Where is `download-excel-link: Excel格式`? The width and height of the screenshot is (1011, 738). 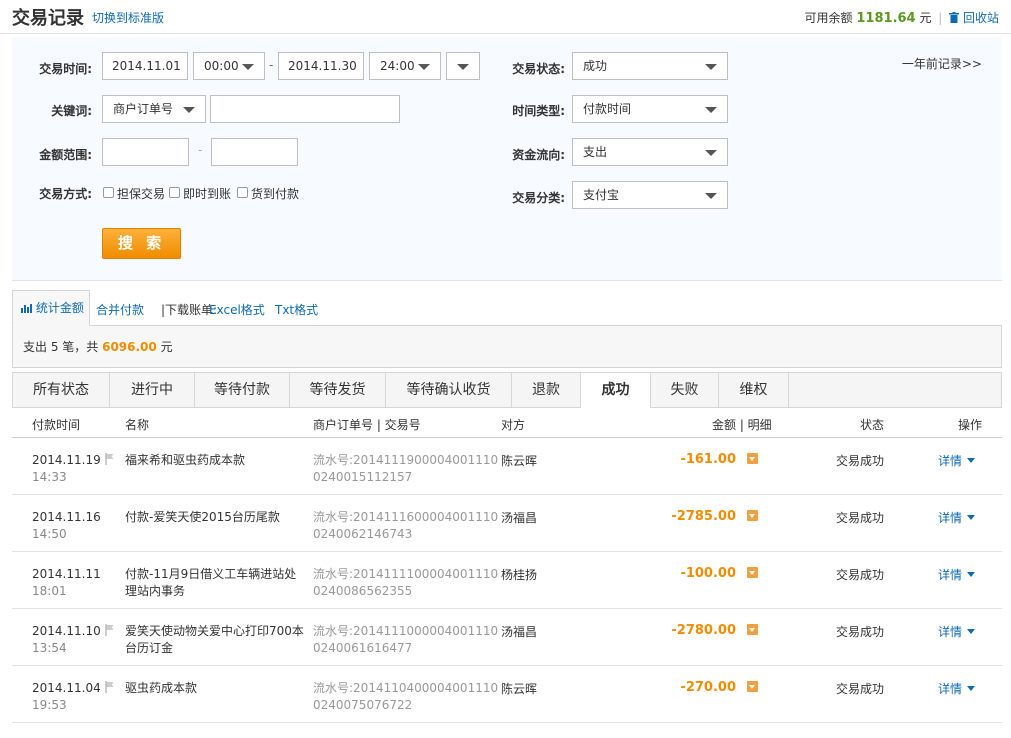
download-excel-link: Excel格式 is located at coordinates (237, 309).